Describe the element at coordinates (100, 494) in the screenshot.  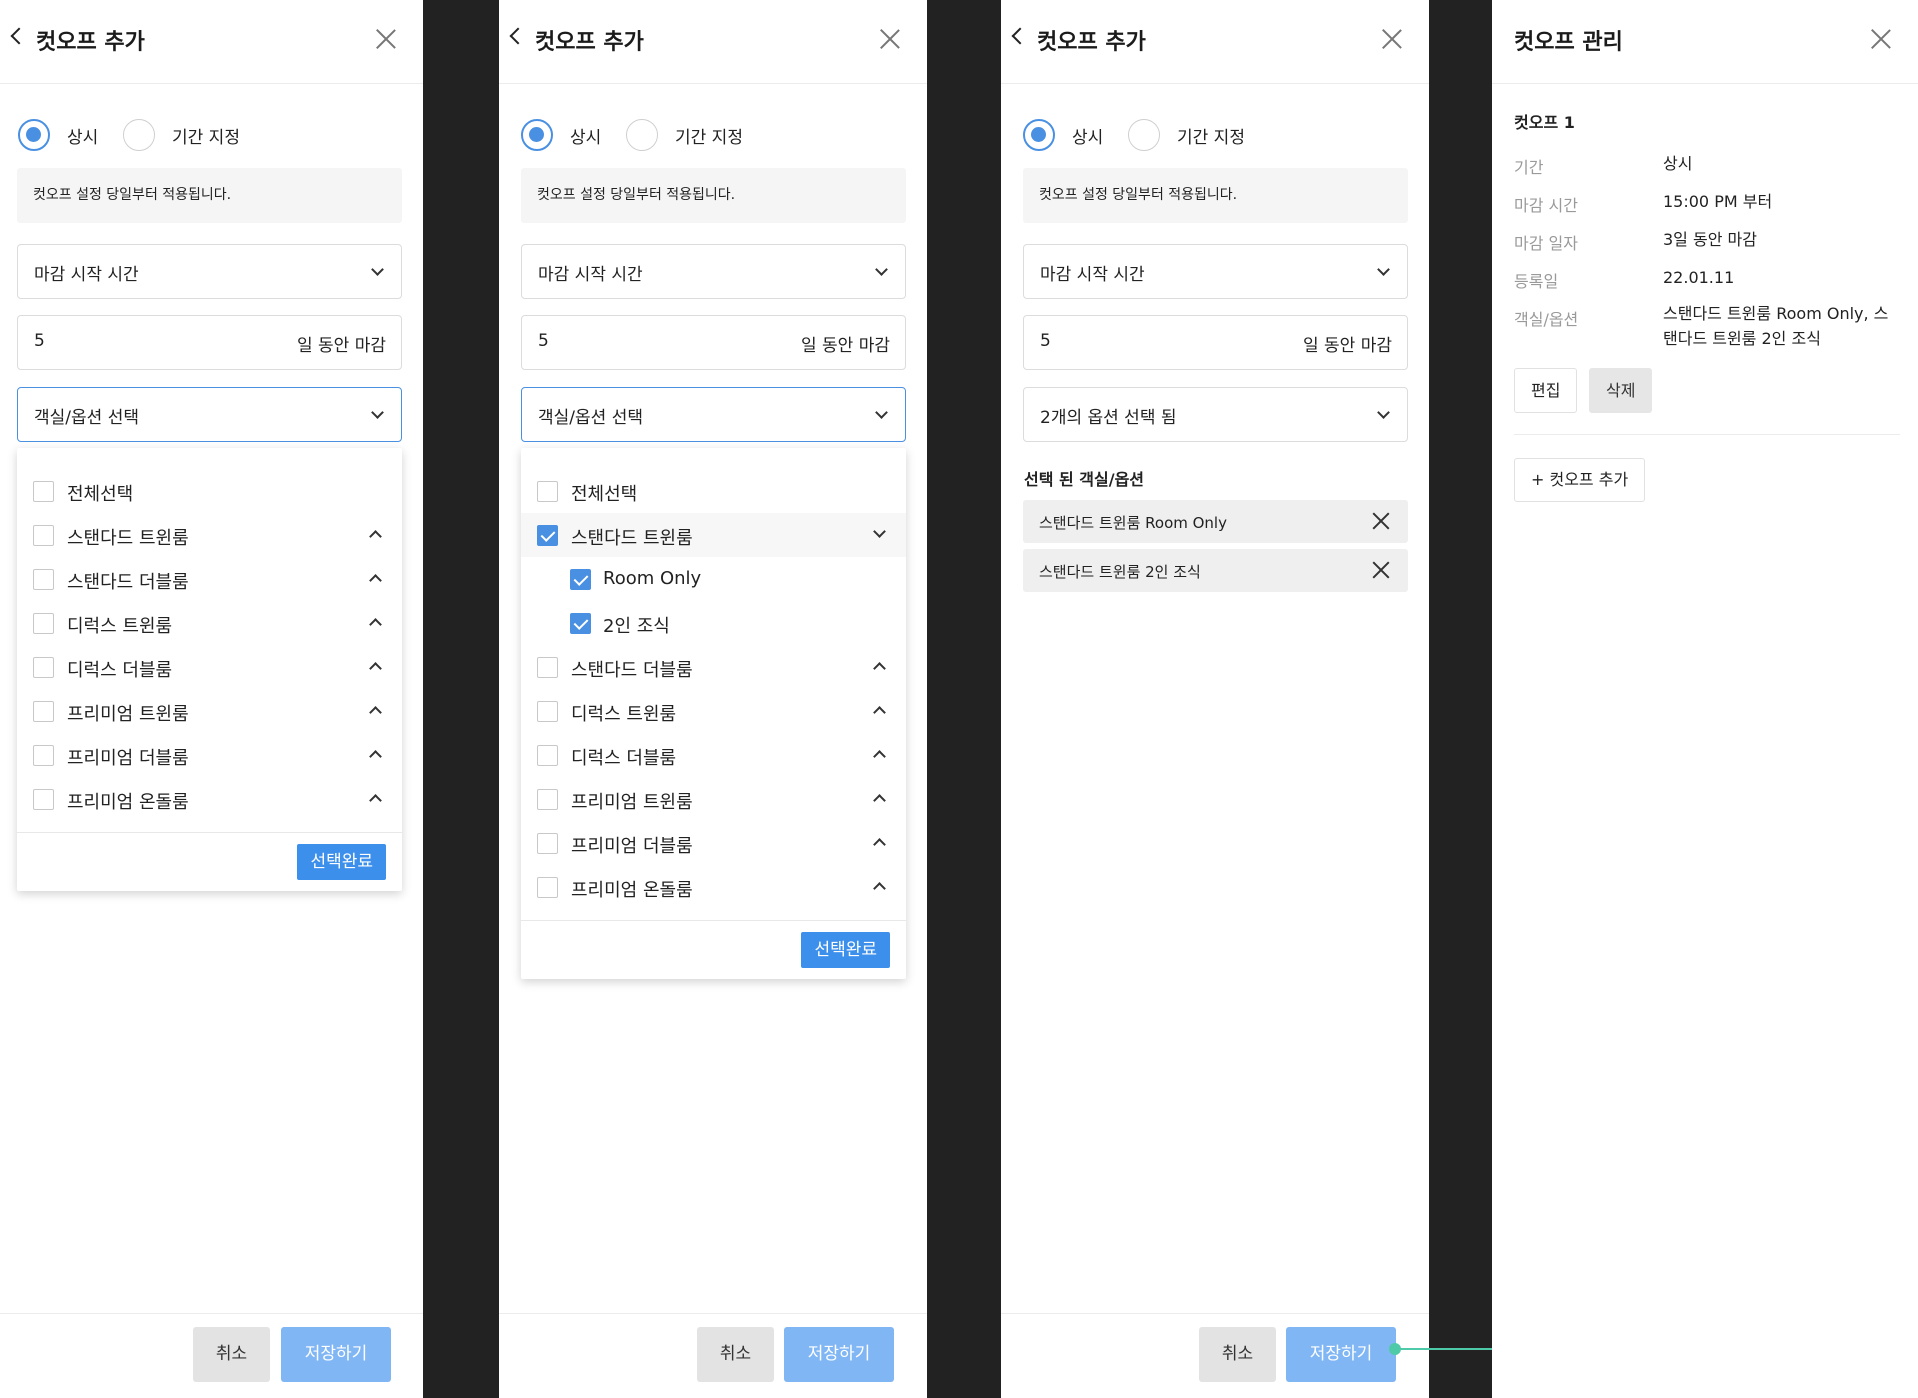
I see `list-item-label: 전체선택` at that location.